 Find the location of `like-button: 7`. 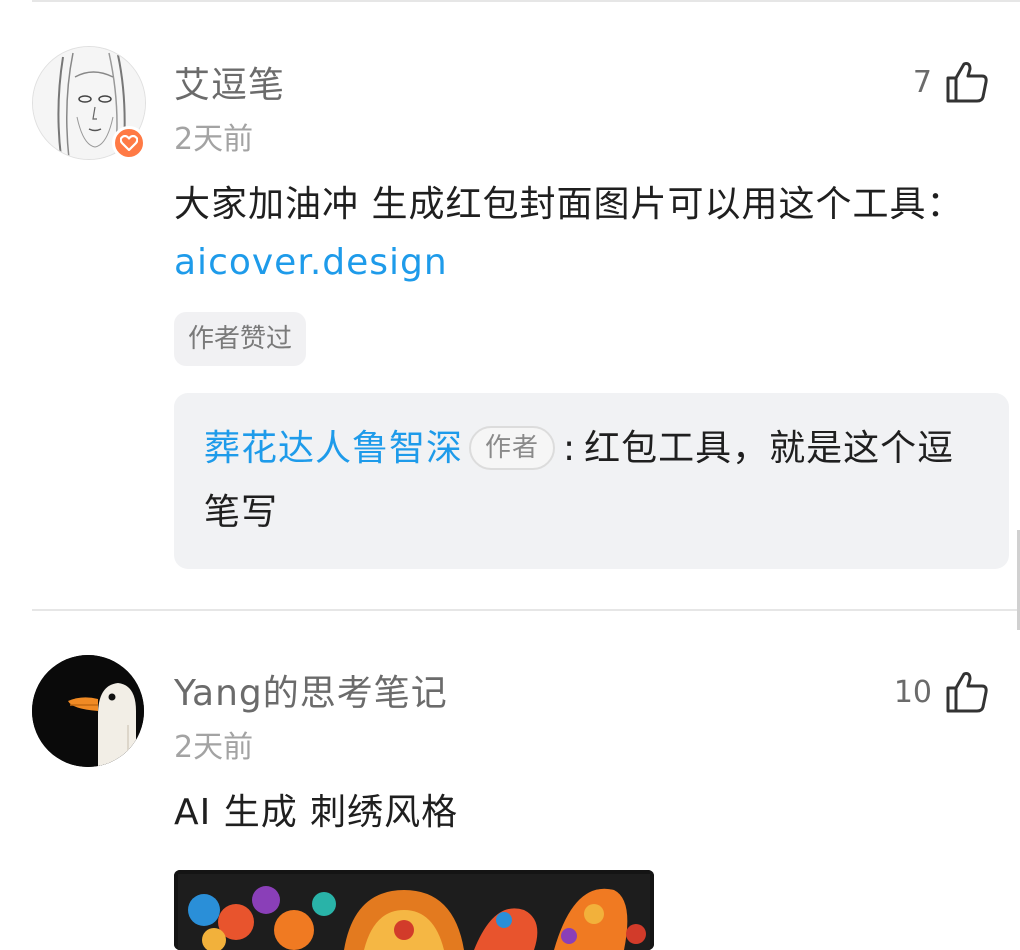

like-button: 7 is located at coordinates (951, 82).